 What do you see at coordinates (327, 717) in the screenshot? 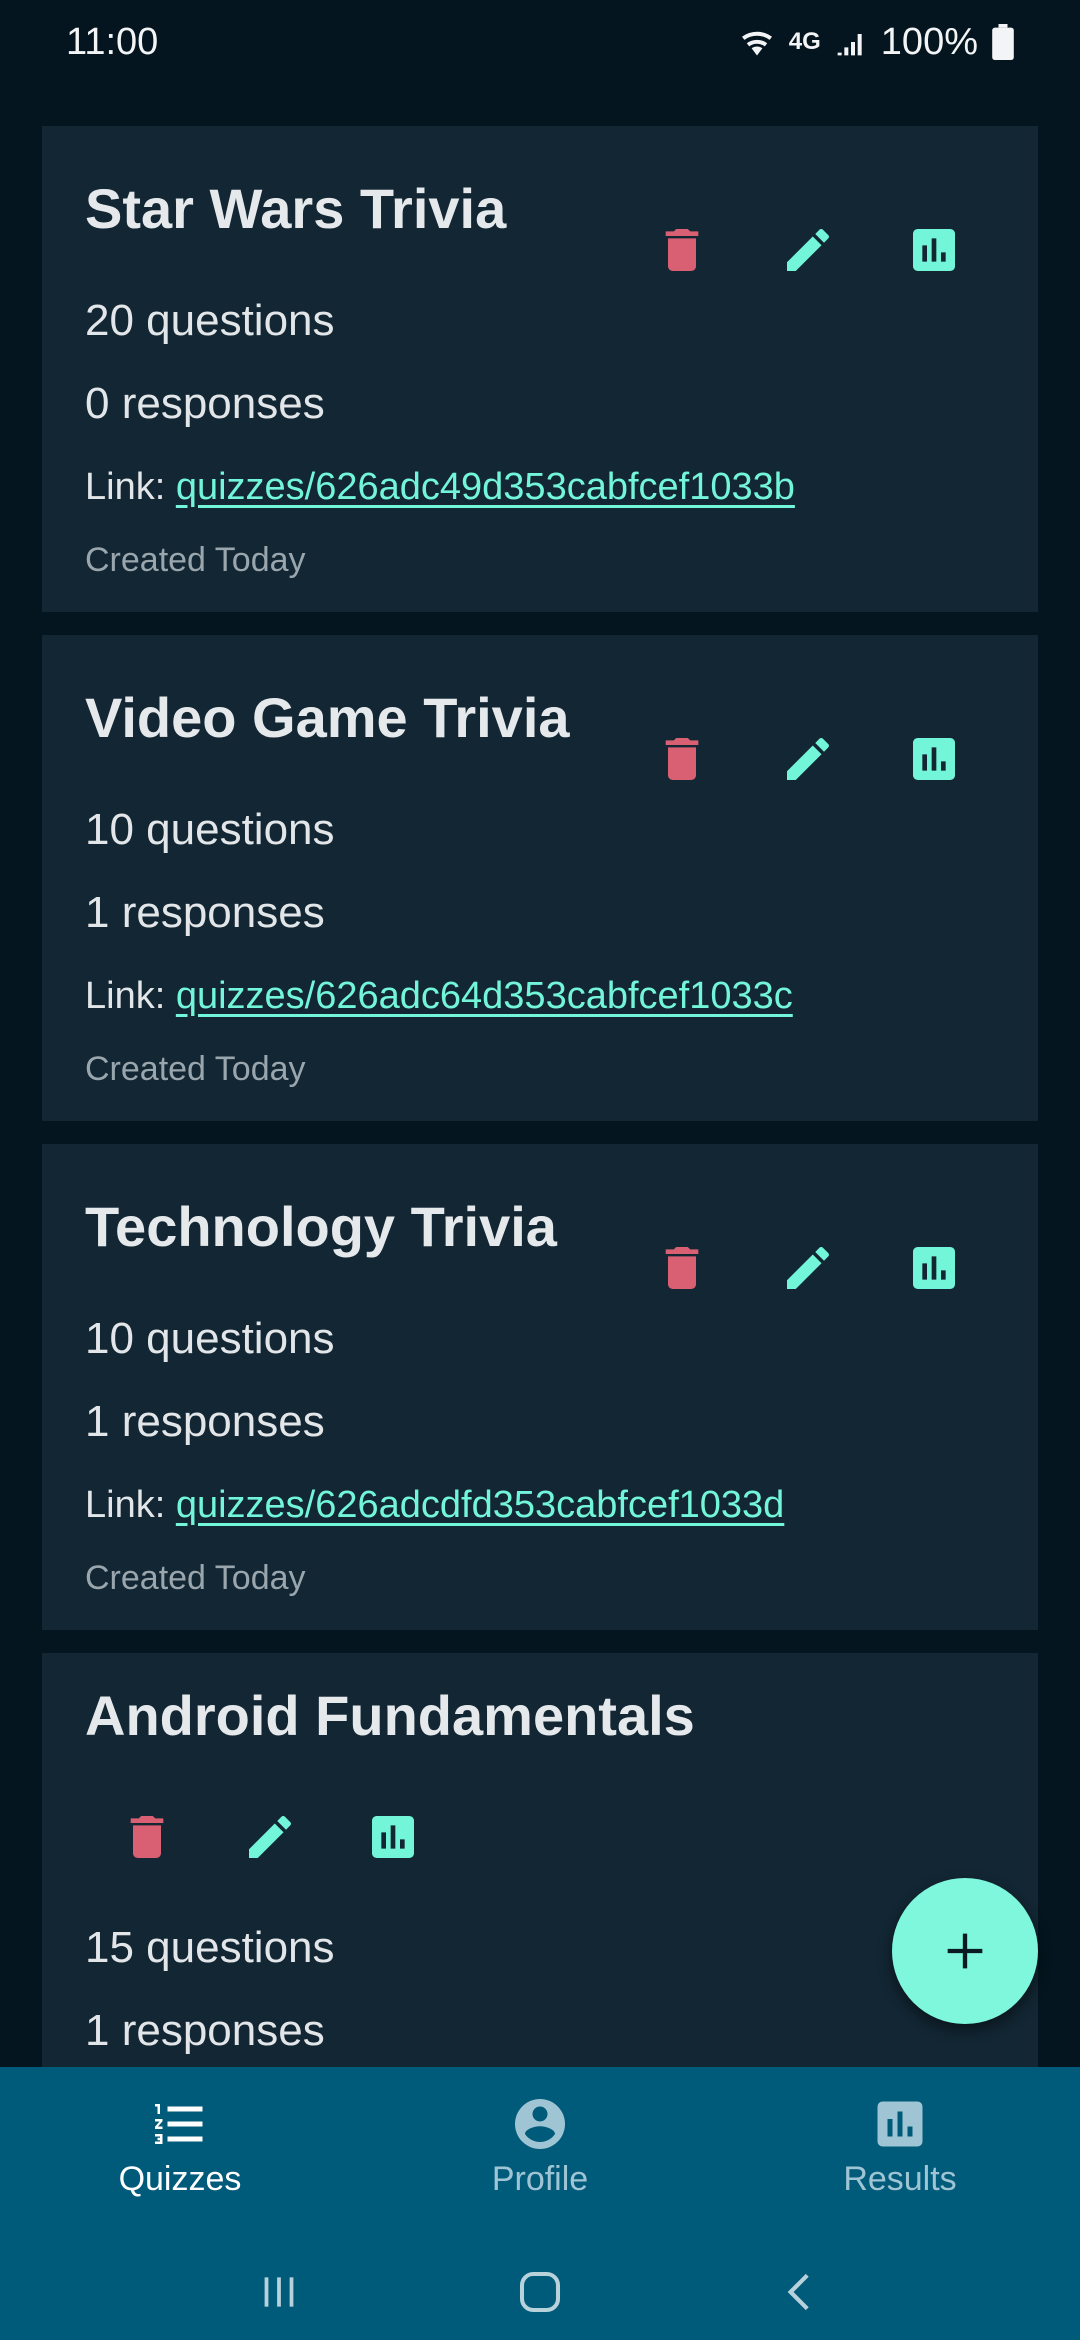
I see `quiz-title: Video Game Trivia` at bounding box center [327, 717].